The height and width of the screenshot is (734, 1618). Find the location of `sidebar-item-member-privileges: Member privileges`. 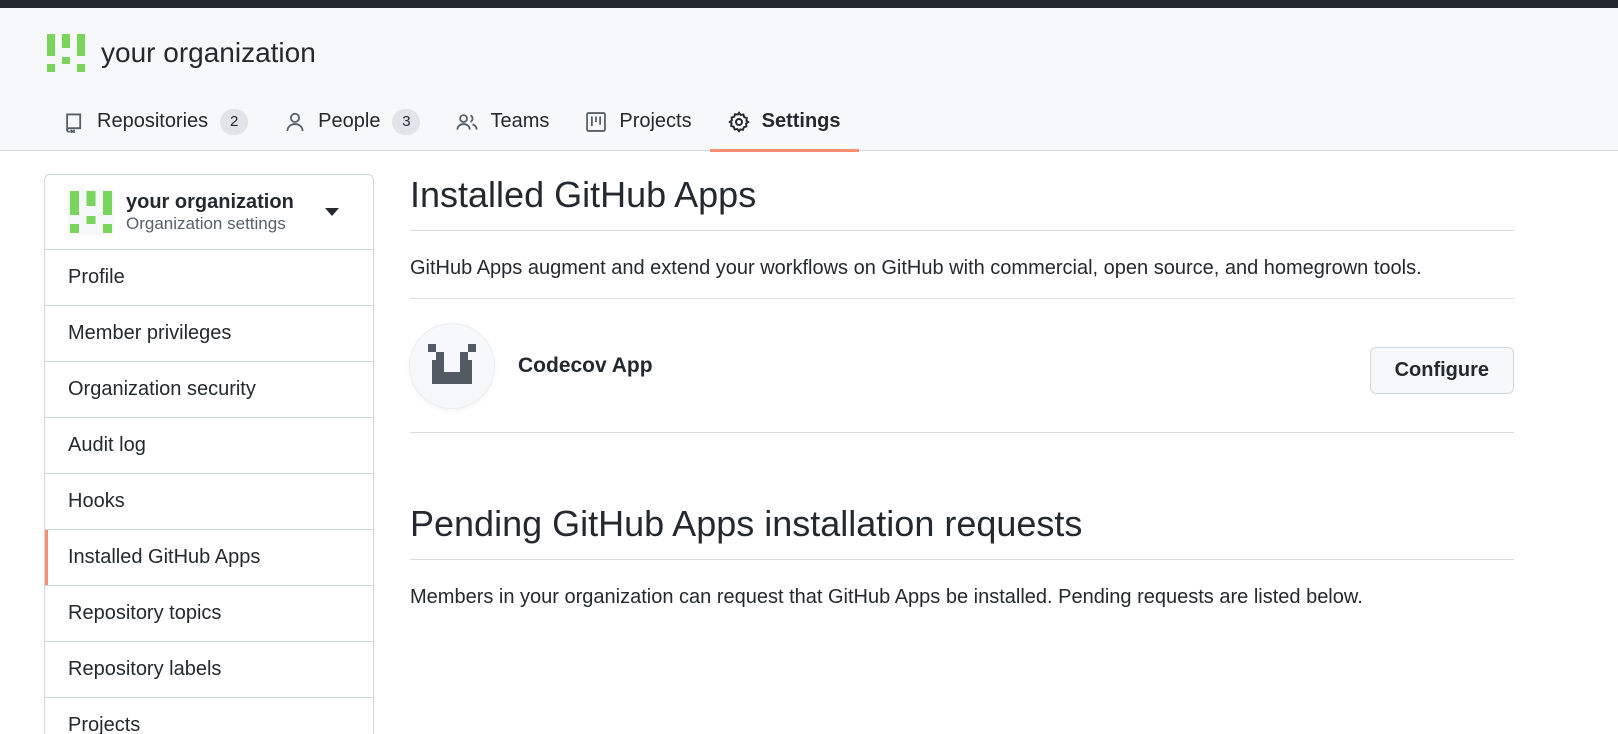

sidebar-item-member-privileges: Member privileges is located at coordinates (209, 334).